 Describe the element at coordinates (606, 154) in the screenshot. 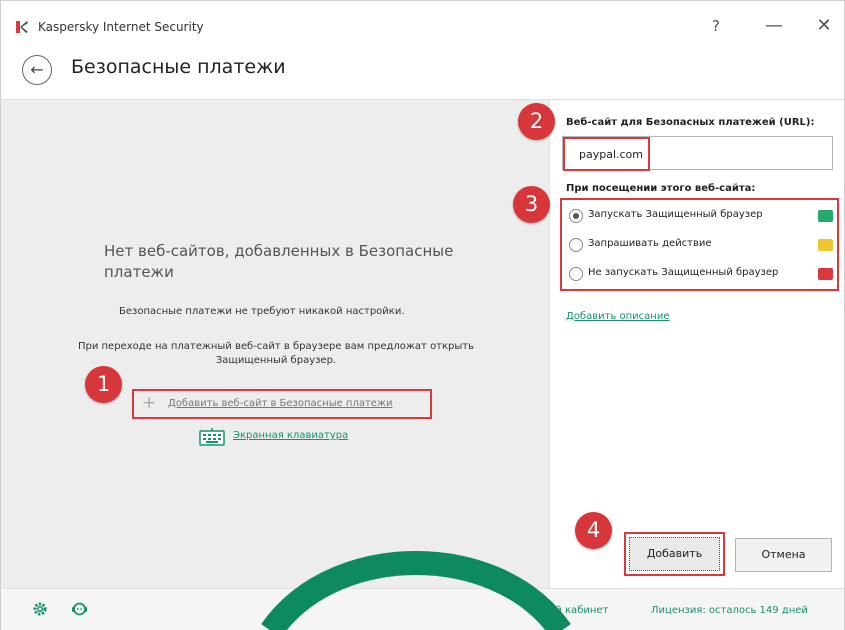

I see `url-input-value: paypal.com` at that location.